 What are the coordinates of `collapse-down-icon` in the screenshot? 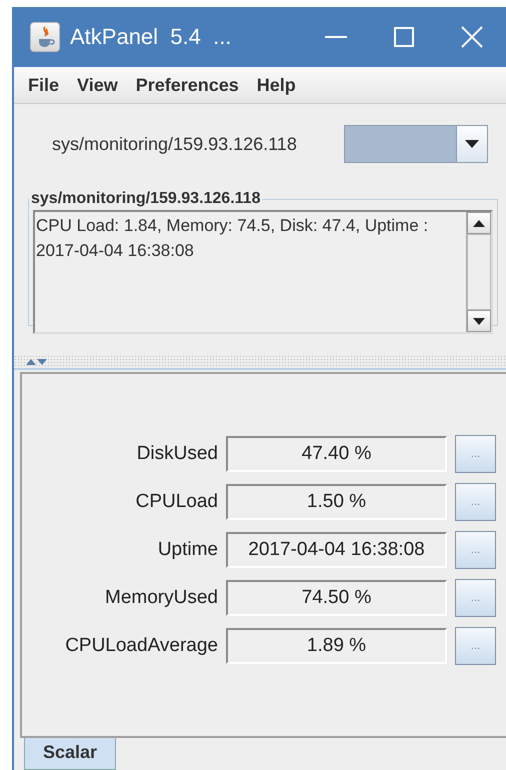 It's located at (42, 361).